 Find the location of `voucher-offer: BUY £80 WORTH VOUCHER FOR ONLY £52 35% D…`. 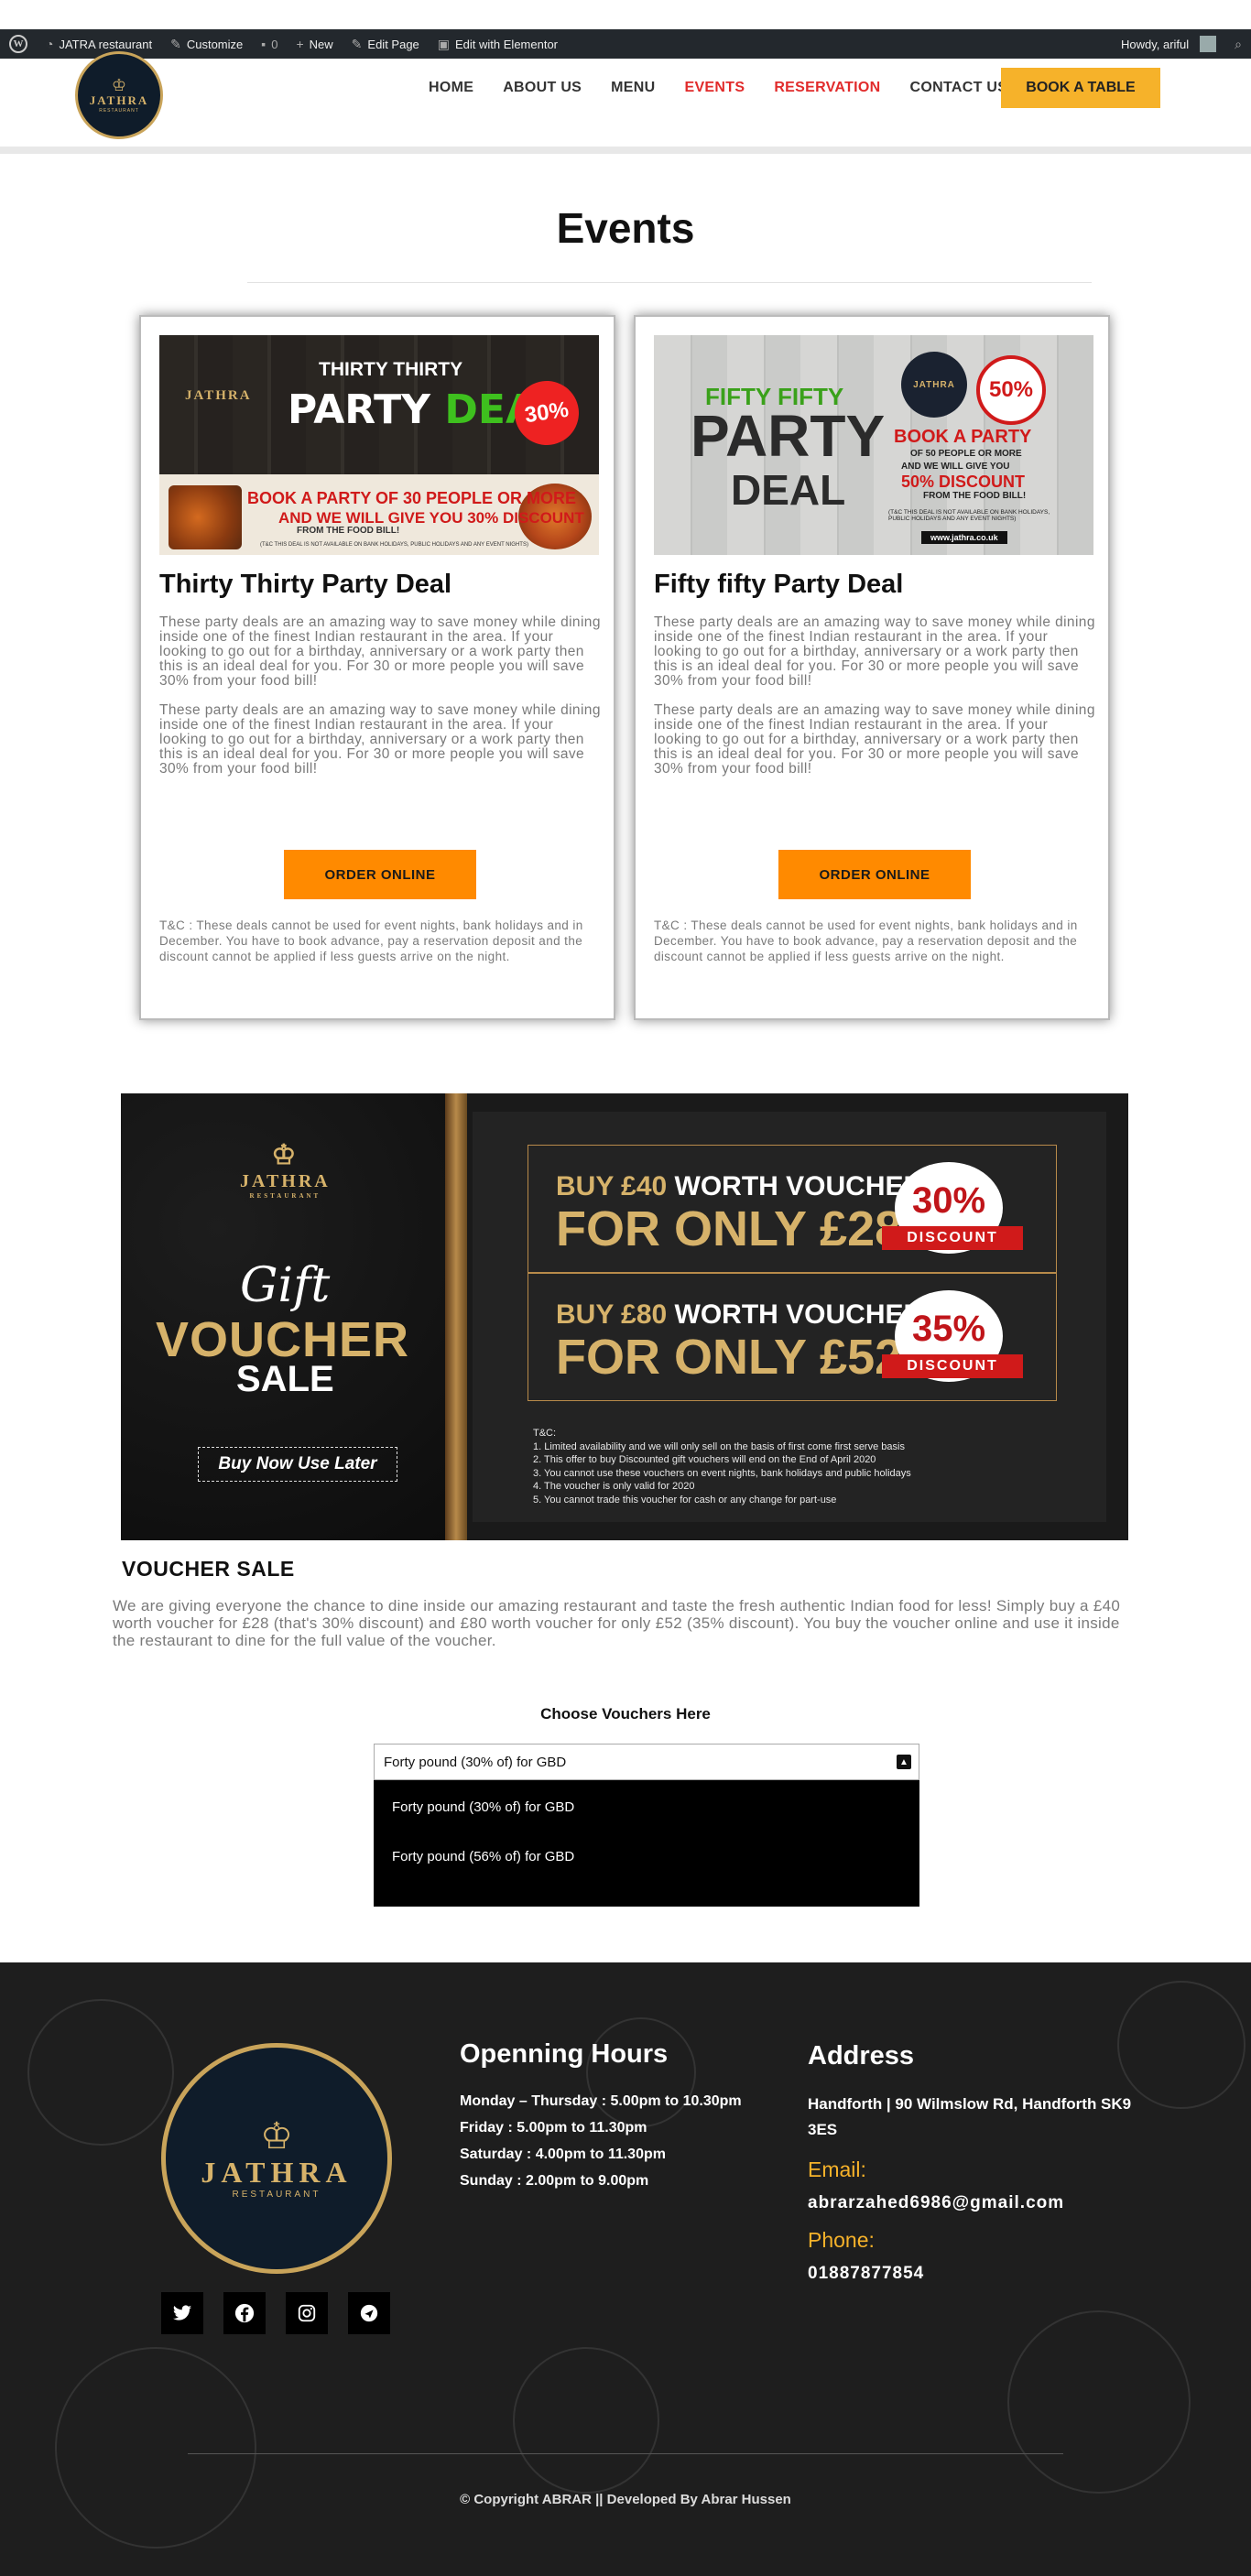

voucher-offer: BUY £80 WORTH VOUCHER FOR ONLY £52 35% D… is located at coordinates (792, 1337).